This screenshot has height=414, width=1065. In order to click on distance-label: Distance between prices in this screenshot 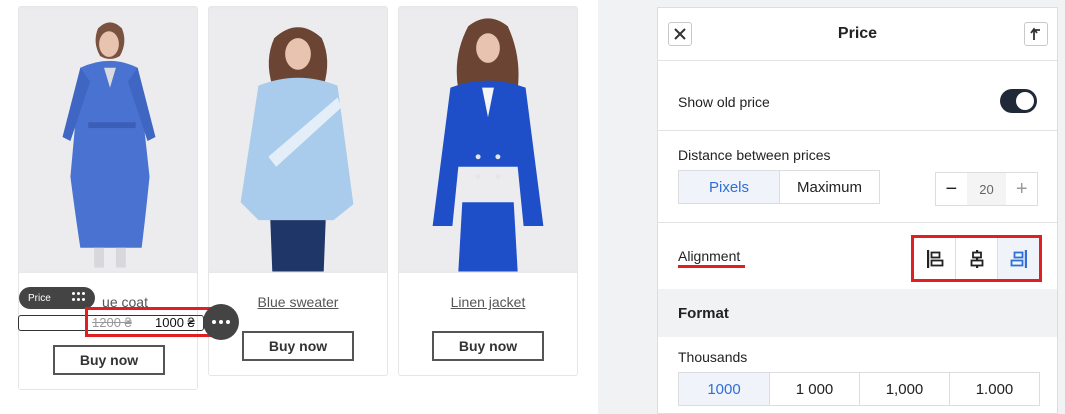, I will do `click(754, 155)`.